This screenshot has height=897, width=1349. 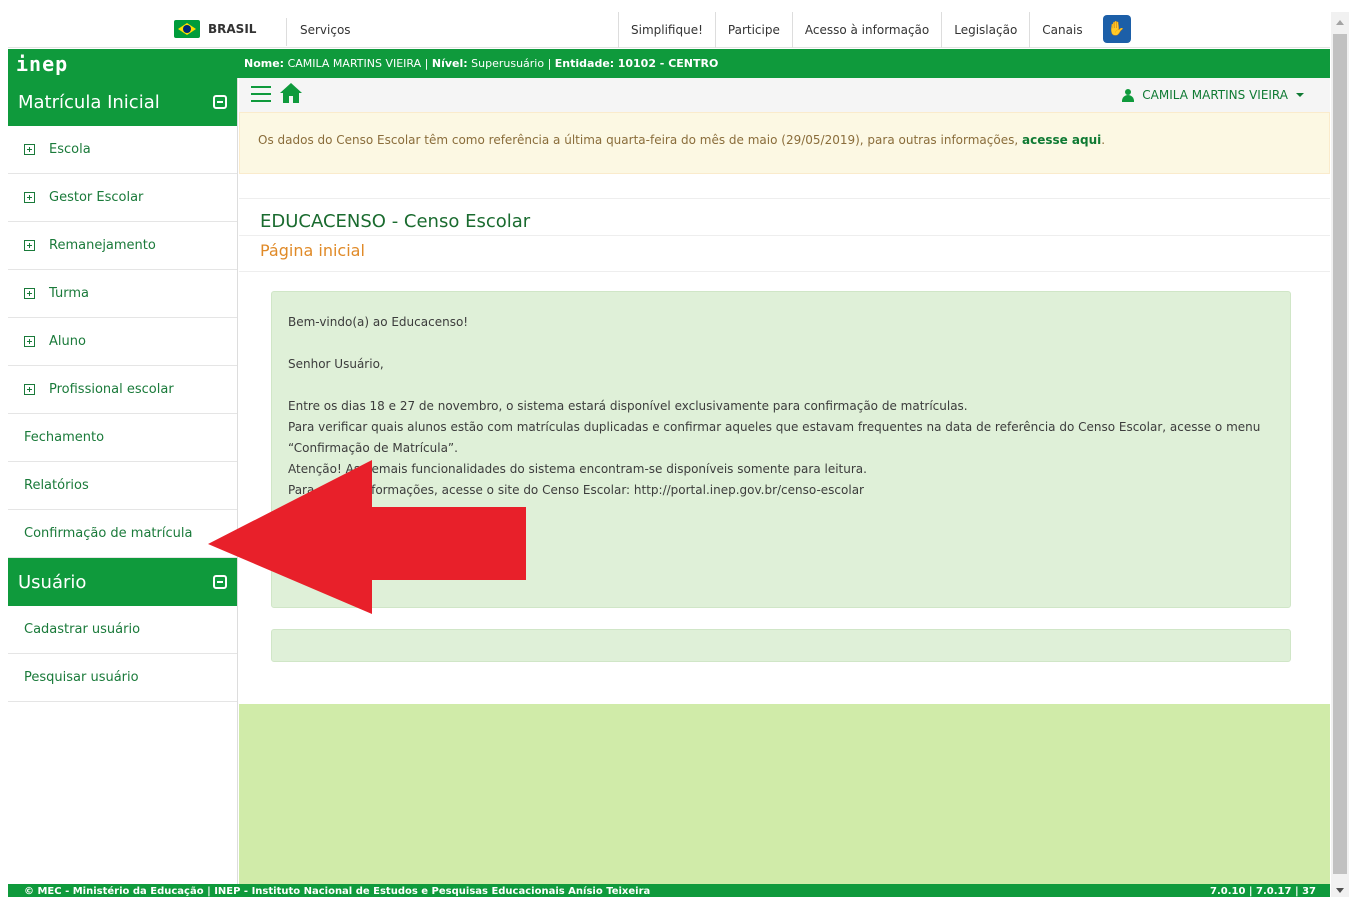 I want to click on sidebar-item-label: Confirmação de matrícula, so click(x=108, y=533).